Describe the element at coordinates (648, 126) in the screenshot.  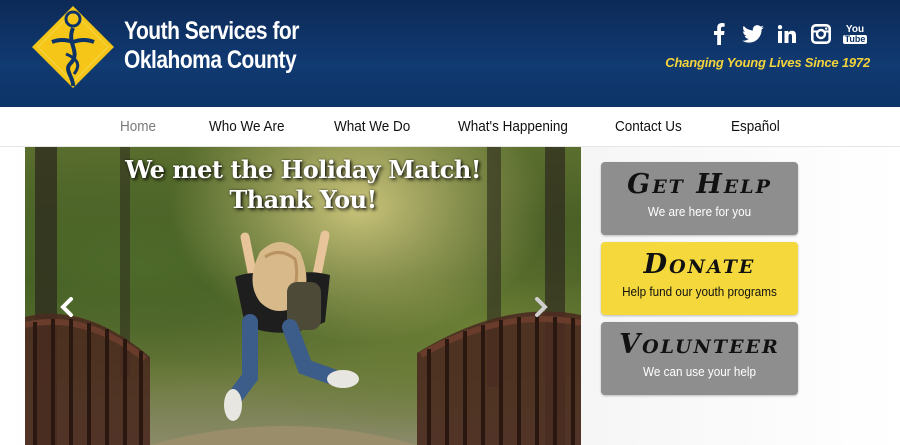
I see `nav-contact-us: Contact Us` at that location.